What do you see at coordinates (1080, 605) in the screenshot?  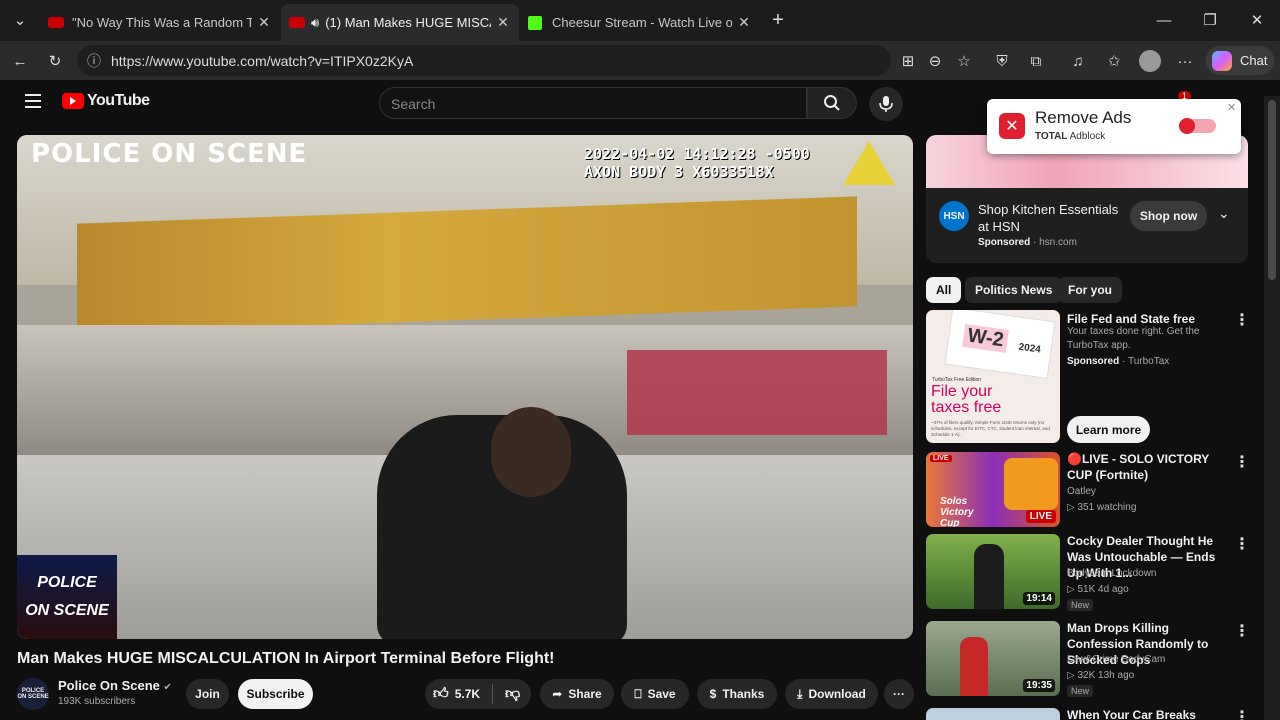 I see `new-badge: New` at bounding box center [1080, 605].